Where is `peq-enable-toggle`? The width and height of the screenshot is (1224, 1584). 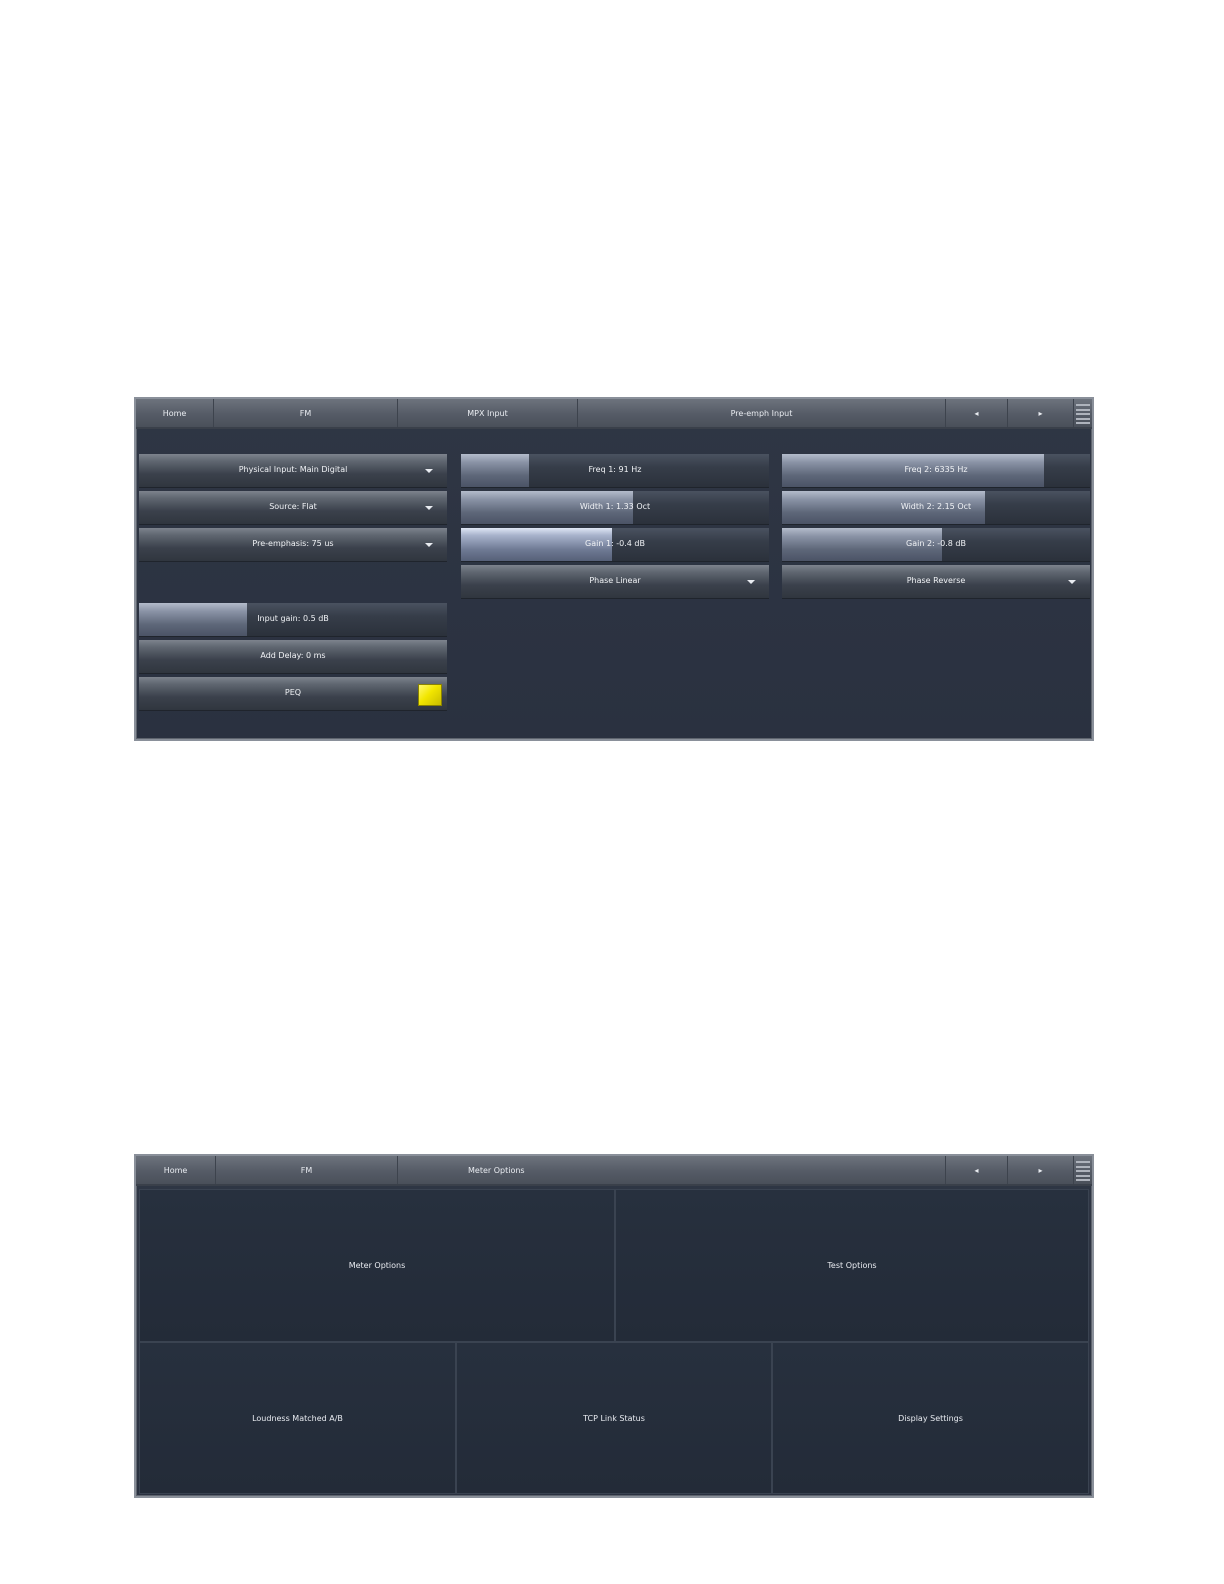
peq-enable-toggle is located at coordinates (430, 695).